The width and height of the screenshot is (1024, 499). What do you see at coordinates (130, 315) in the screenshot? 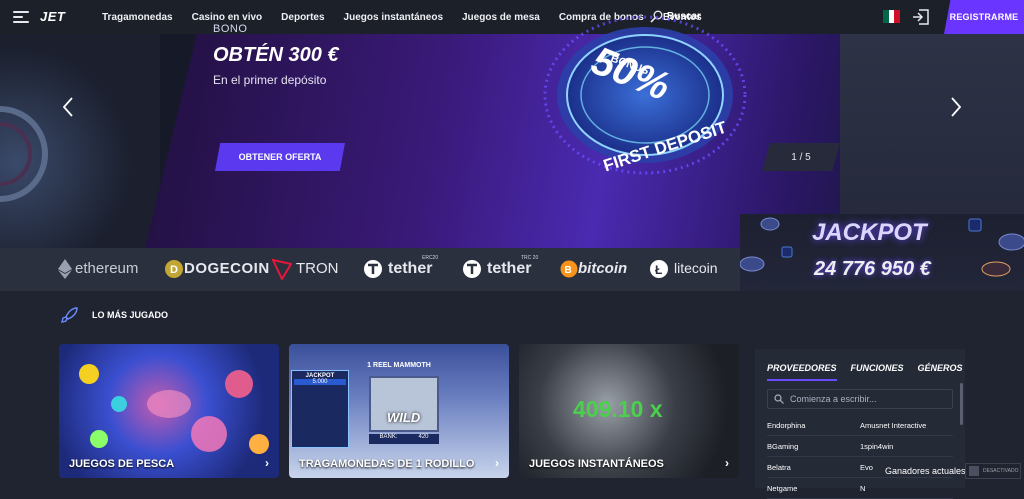
I see `section-title: LO MÁS JUGADO` at bounding box center [130, 315].